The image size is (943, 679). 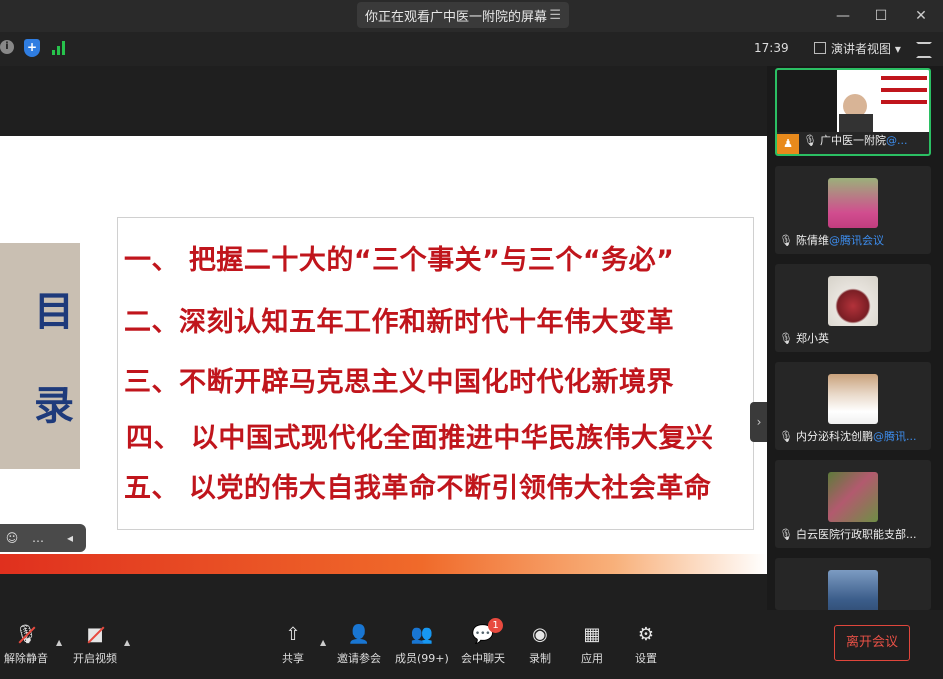 I want to click on record-icon: ◉, so click(x=540, y=634).